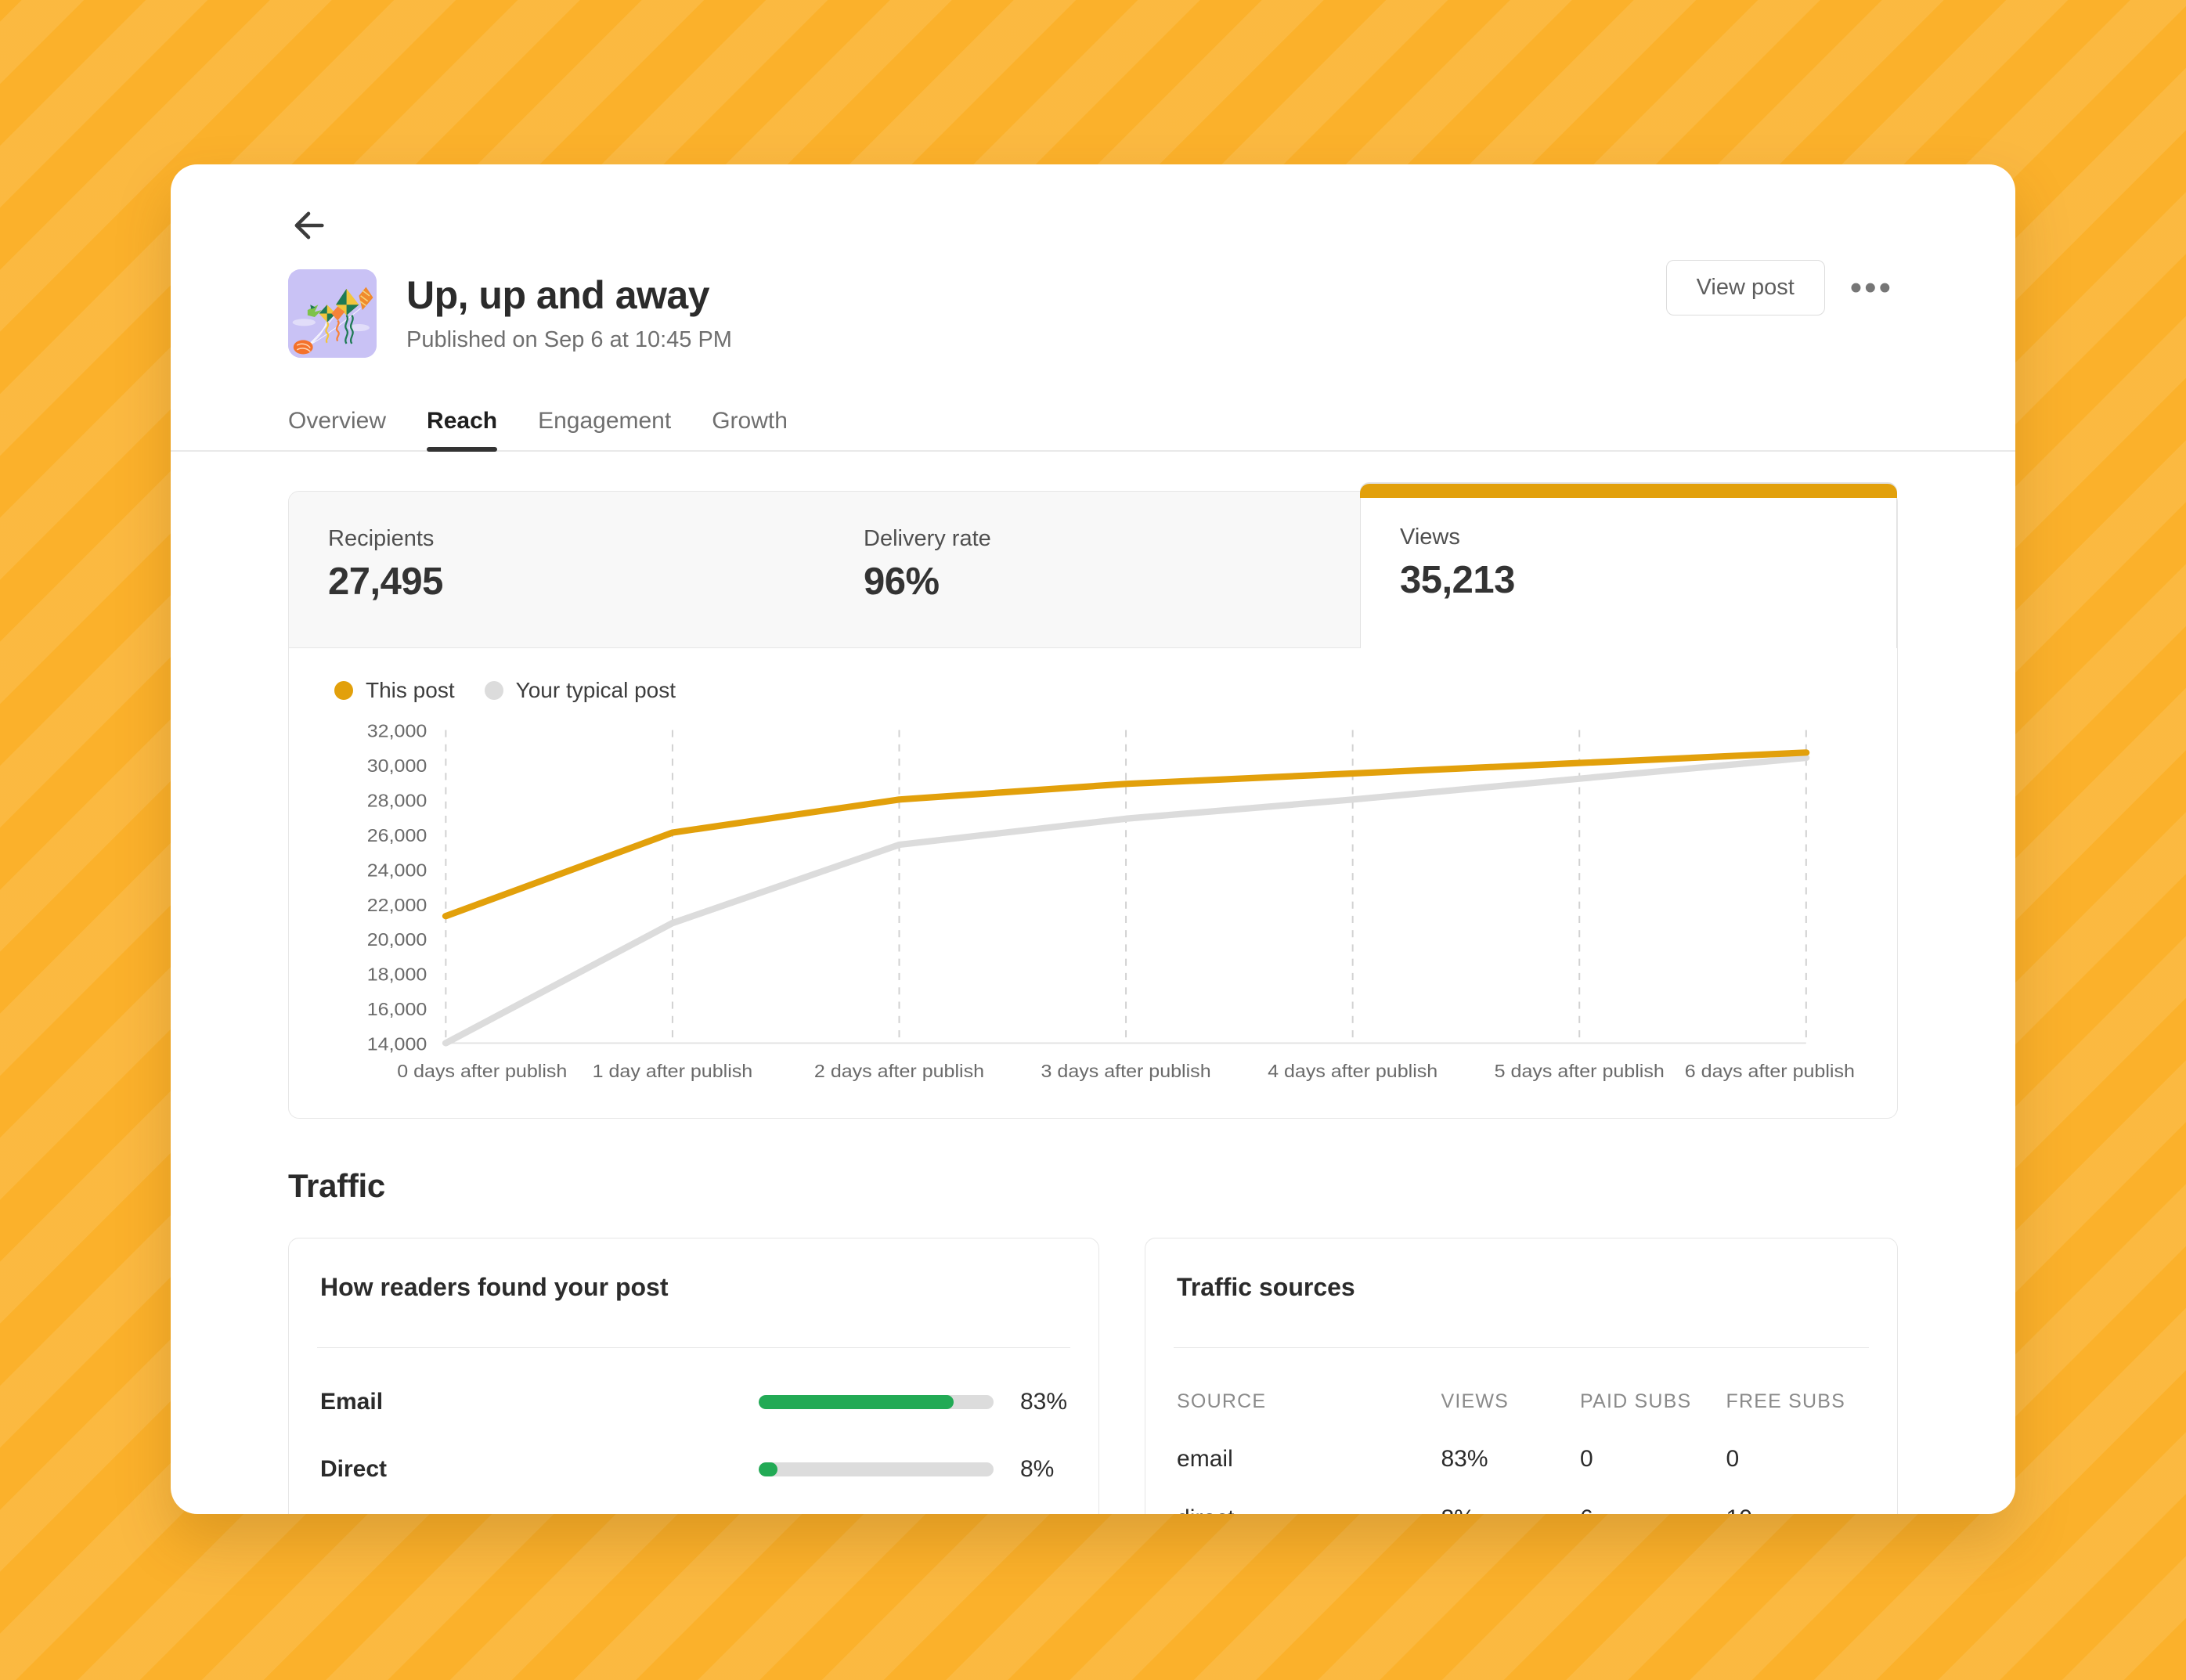  What do you see at coordinates (556, 570) in the screenshot?
I see `stat-recipients: Recipients 27,495` at bounding box center [556, 570].